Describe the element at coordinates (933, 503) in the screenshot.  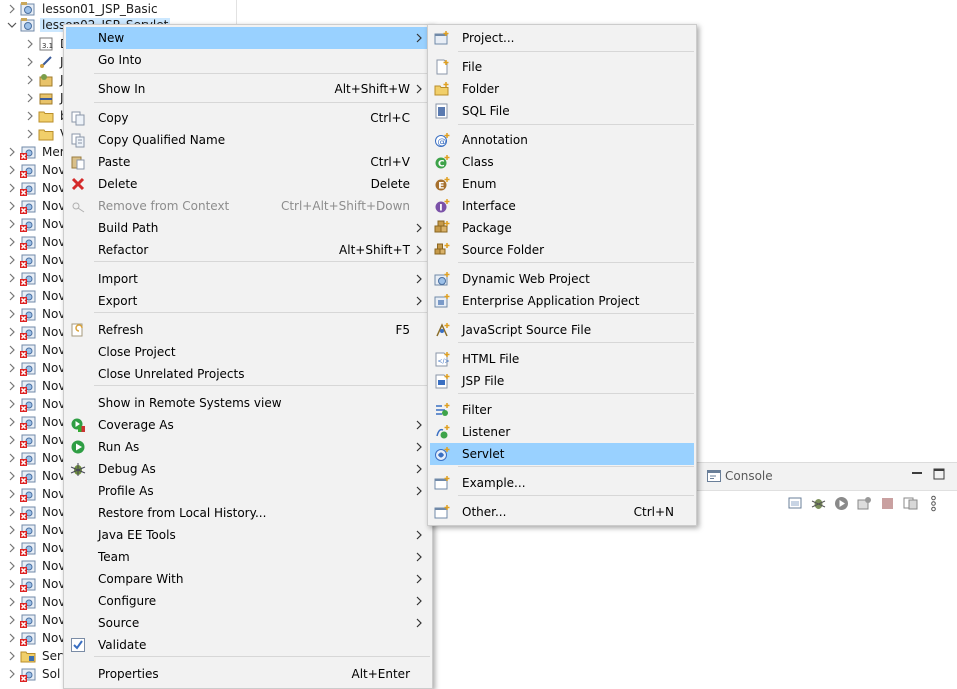
I see `view-menu-icon` at that location.